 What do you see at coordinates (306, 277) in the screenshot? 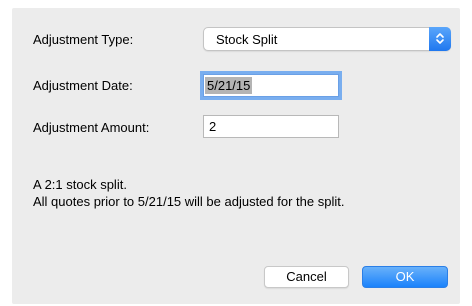
I see `cancel-button: Cancel` at bounding box center [306, 277].